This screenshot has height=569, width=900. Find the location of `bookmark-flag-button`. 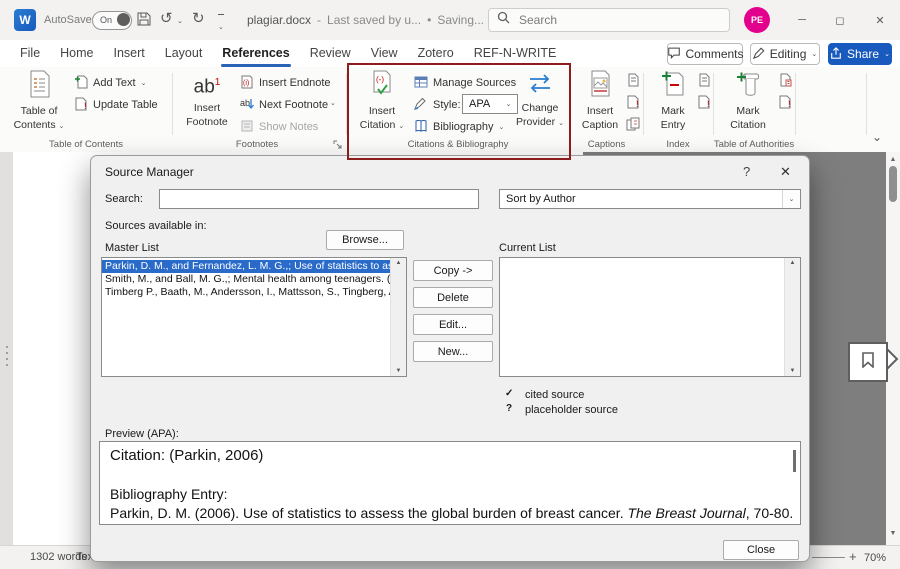

bookmark-flag-button is located at coordinates (868, 362).